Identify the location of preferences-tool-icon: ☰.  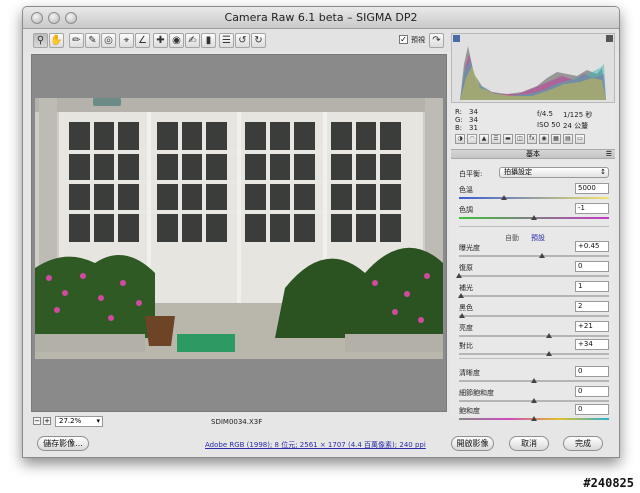
(226, 40).